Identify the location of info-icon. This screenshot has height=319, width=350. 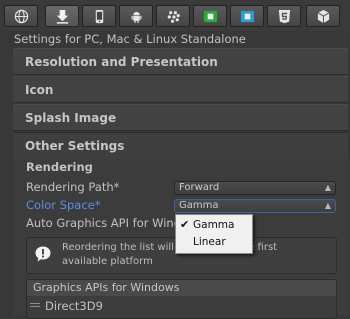
(43, 255).